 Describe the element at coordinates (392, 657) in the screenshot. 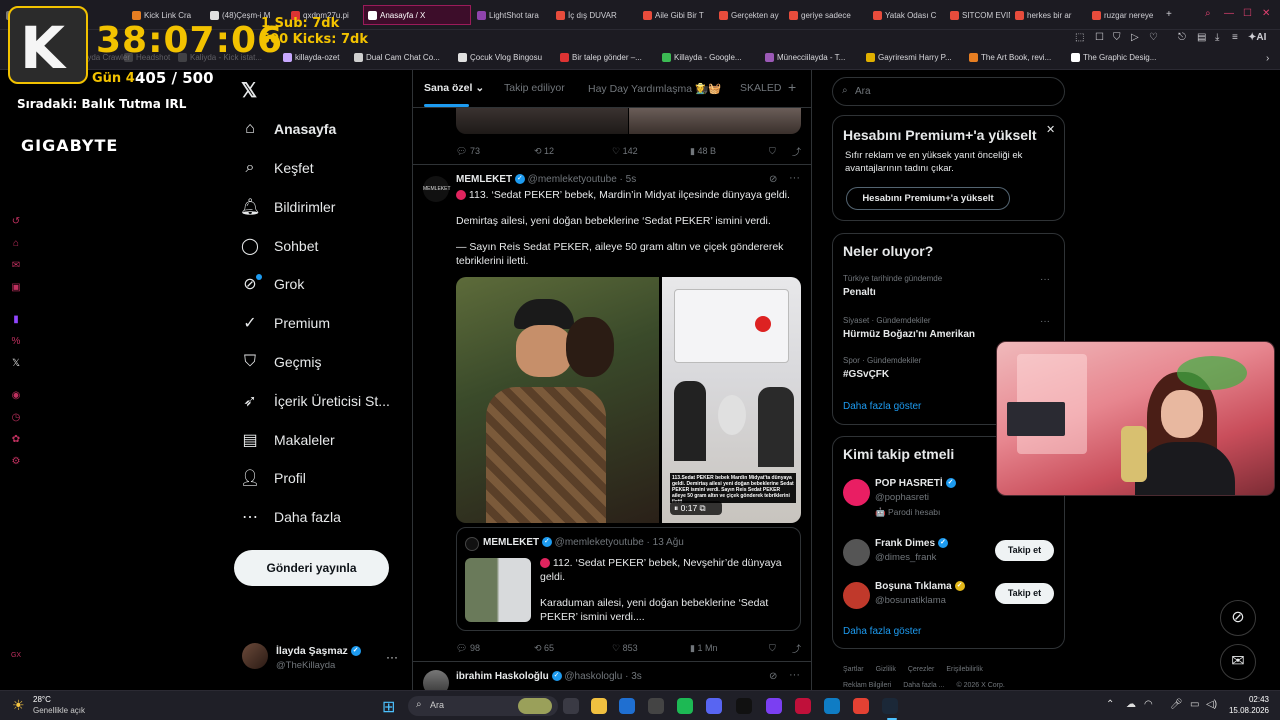

I see `account-more-icon: ···` at that location.